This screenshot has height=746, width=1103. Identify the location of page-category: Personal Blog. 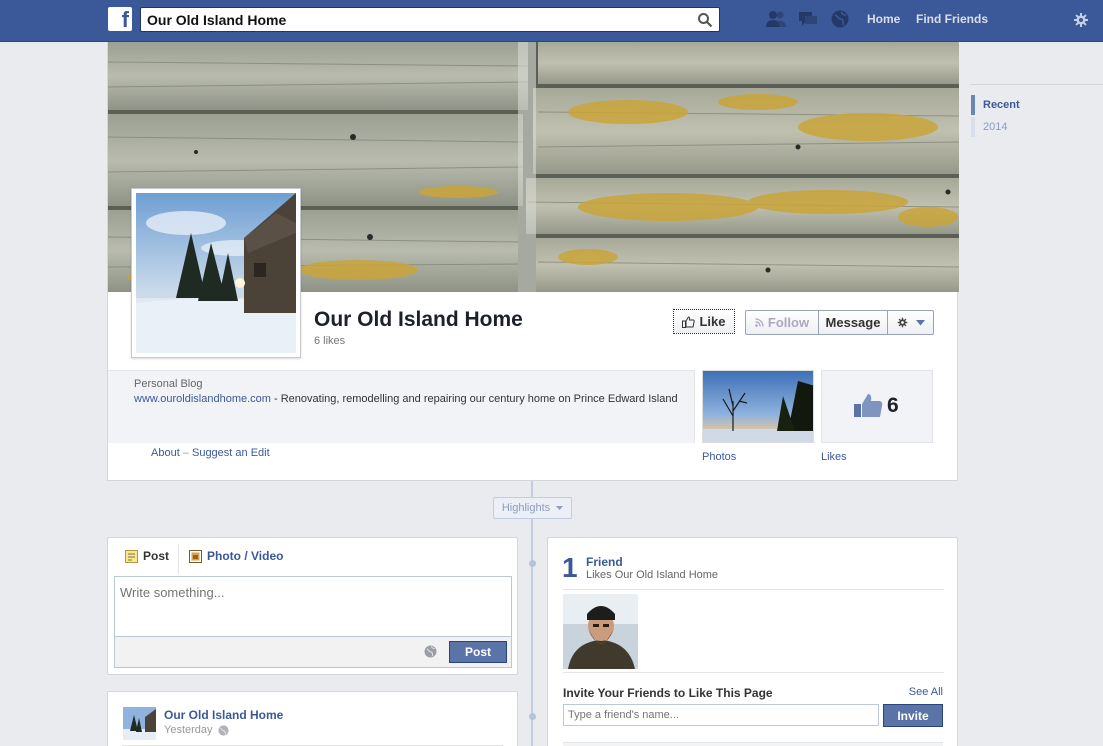
(168, 384).